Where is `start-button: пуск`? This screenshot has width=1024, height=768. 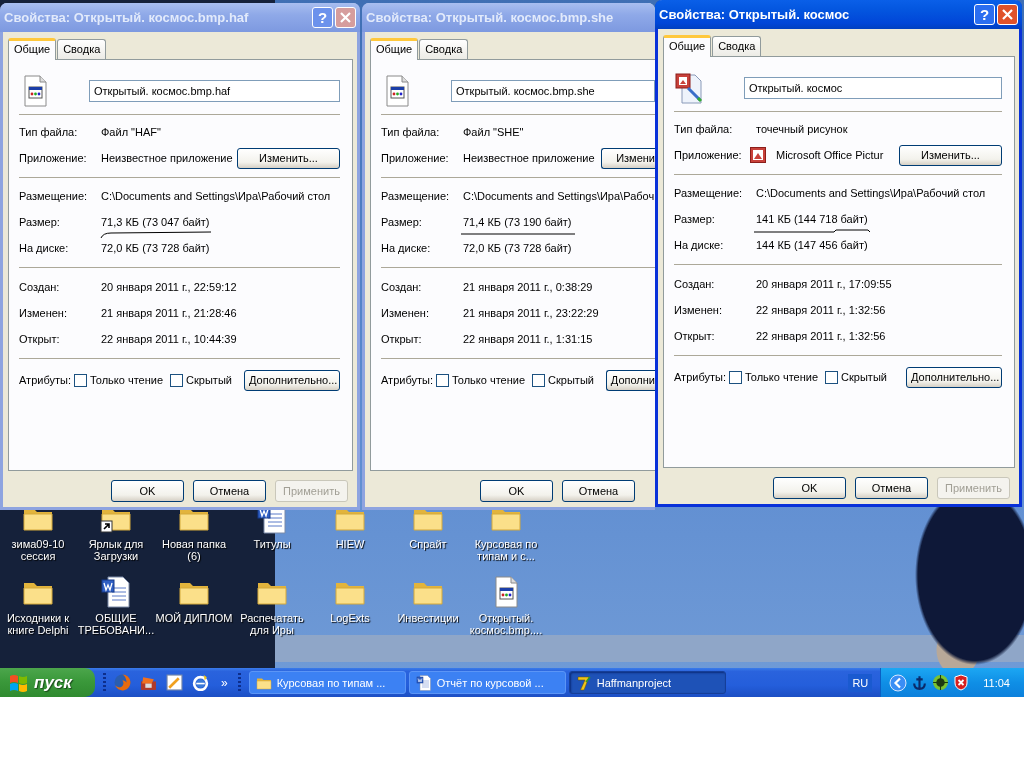 start-button: пуск is located at coordinates (47, 682).